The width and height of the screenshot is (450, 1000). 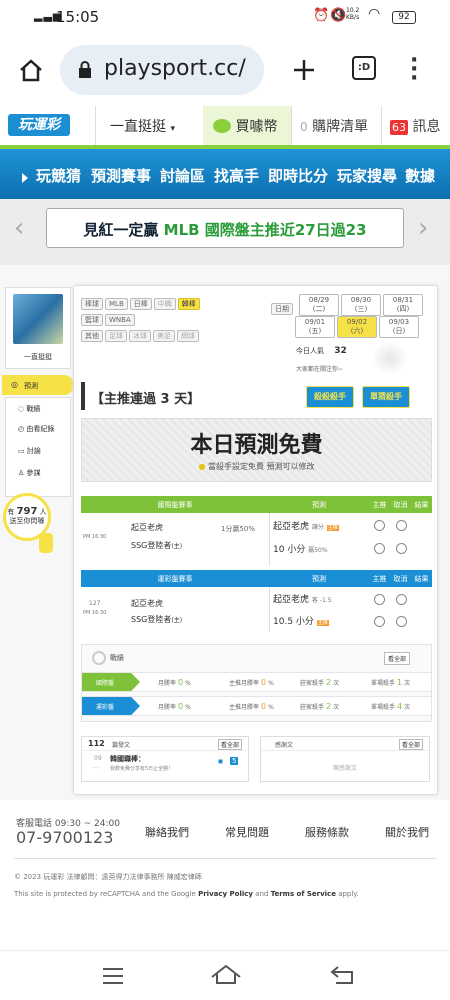 What do you see at coordinates (423, 228) in the screenshot?
I see `chevron-right-icon: ›` at bounding box center [423, 228].